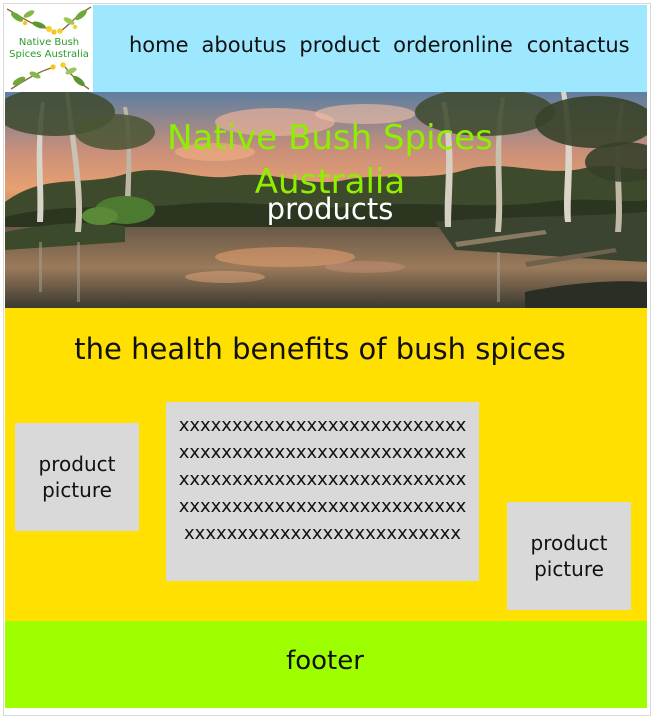 This screenshot has height=719, width=654. I want to click on section-heading: the health benefits of bush spices, so click(320, 349).